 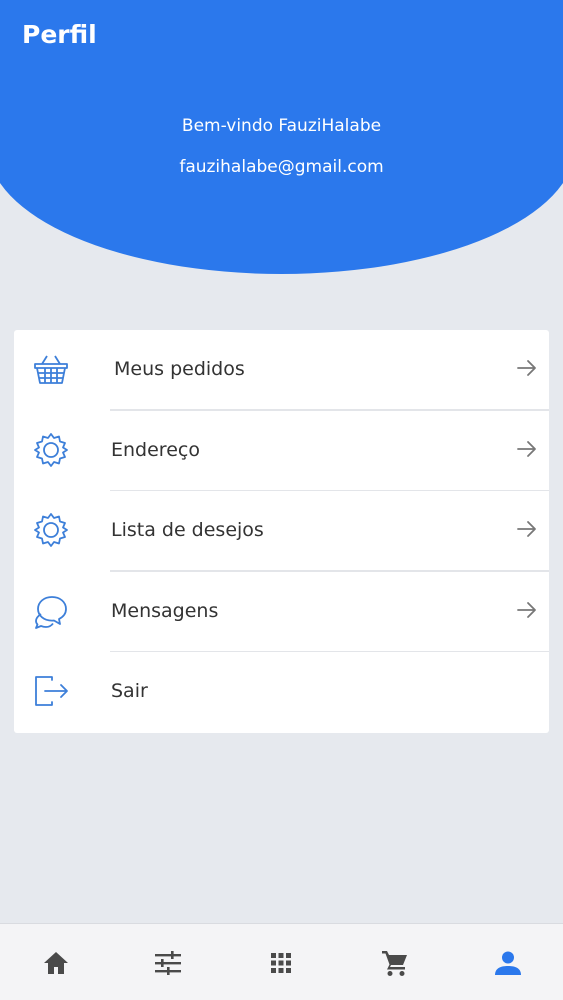 What do you see at coordinates (187, 530) in the screenshot?
I see `menu-item-label: Lista de desejos` at bounding box center [187, 530].